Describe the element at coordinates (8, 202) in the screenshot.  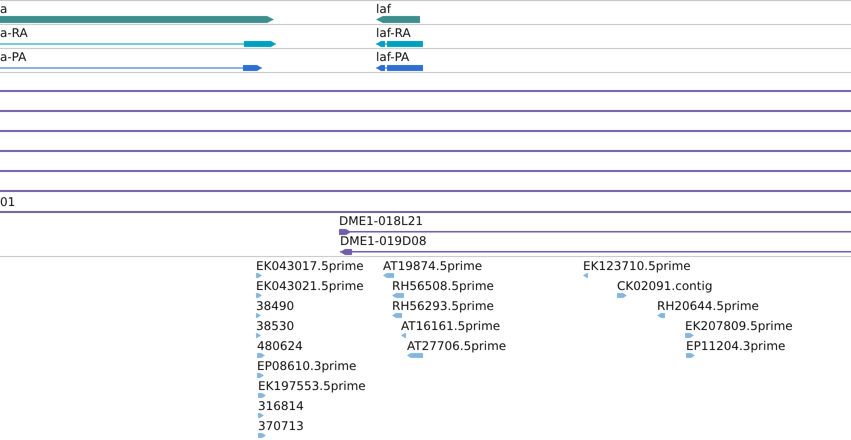
I see `feature-label: 01` at that location.